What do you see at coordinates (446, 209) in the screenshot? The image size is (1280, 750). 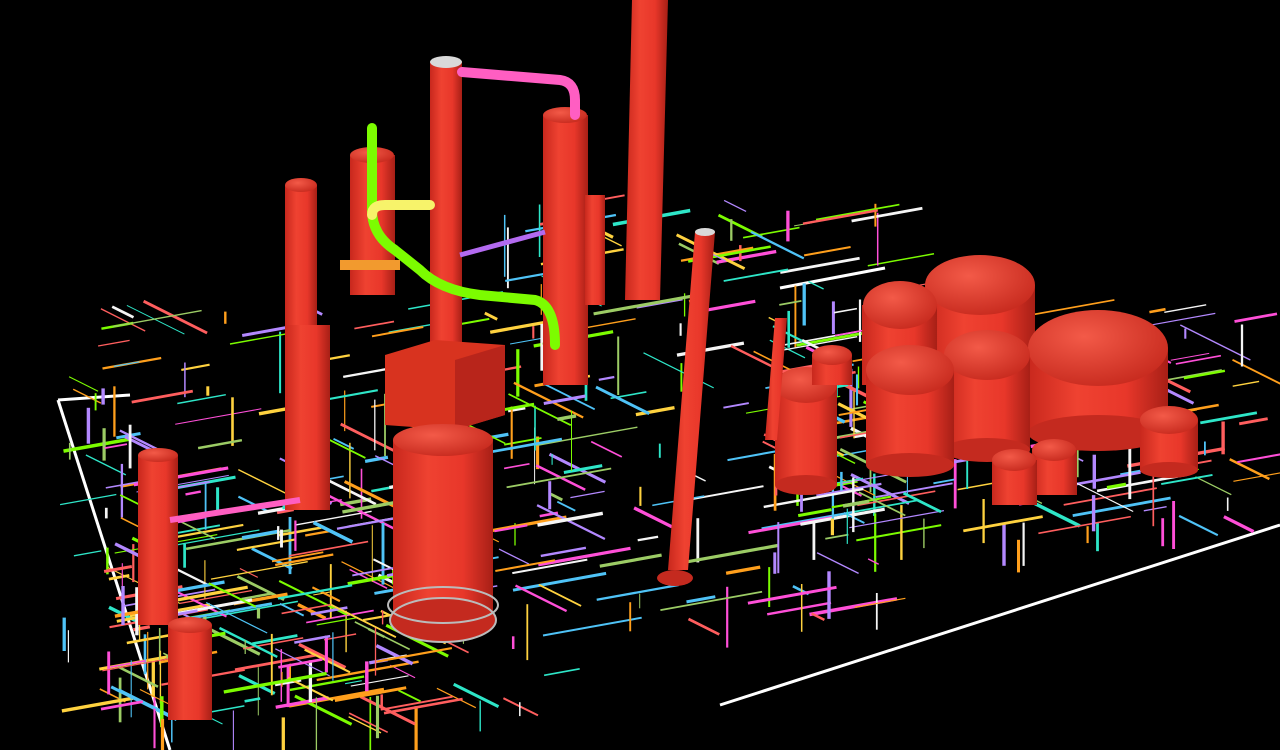 I see `tall-column` at bounding box center [446, 209].